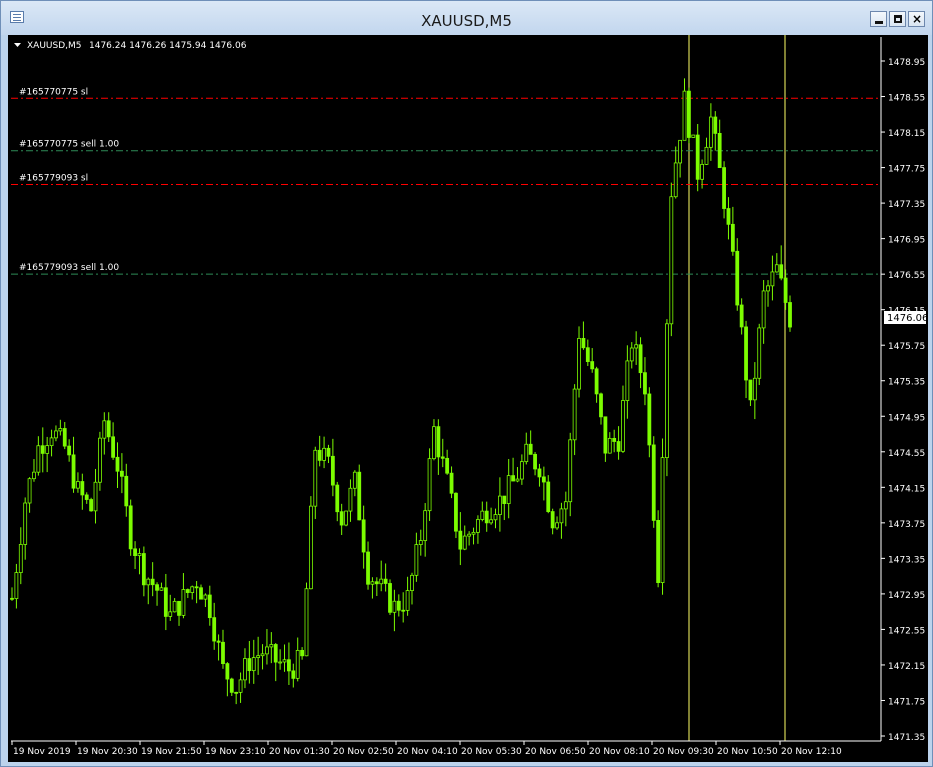 This screenshot has width=933, height=767. What do you see at coordinates (906, 276) in the screenshot?
I see `price-tick-label: 1476.55` at bounding box center [906, 276].